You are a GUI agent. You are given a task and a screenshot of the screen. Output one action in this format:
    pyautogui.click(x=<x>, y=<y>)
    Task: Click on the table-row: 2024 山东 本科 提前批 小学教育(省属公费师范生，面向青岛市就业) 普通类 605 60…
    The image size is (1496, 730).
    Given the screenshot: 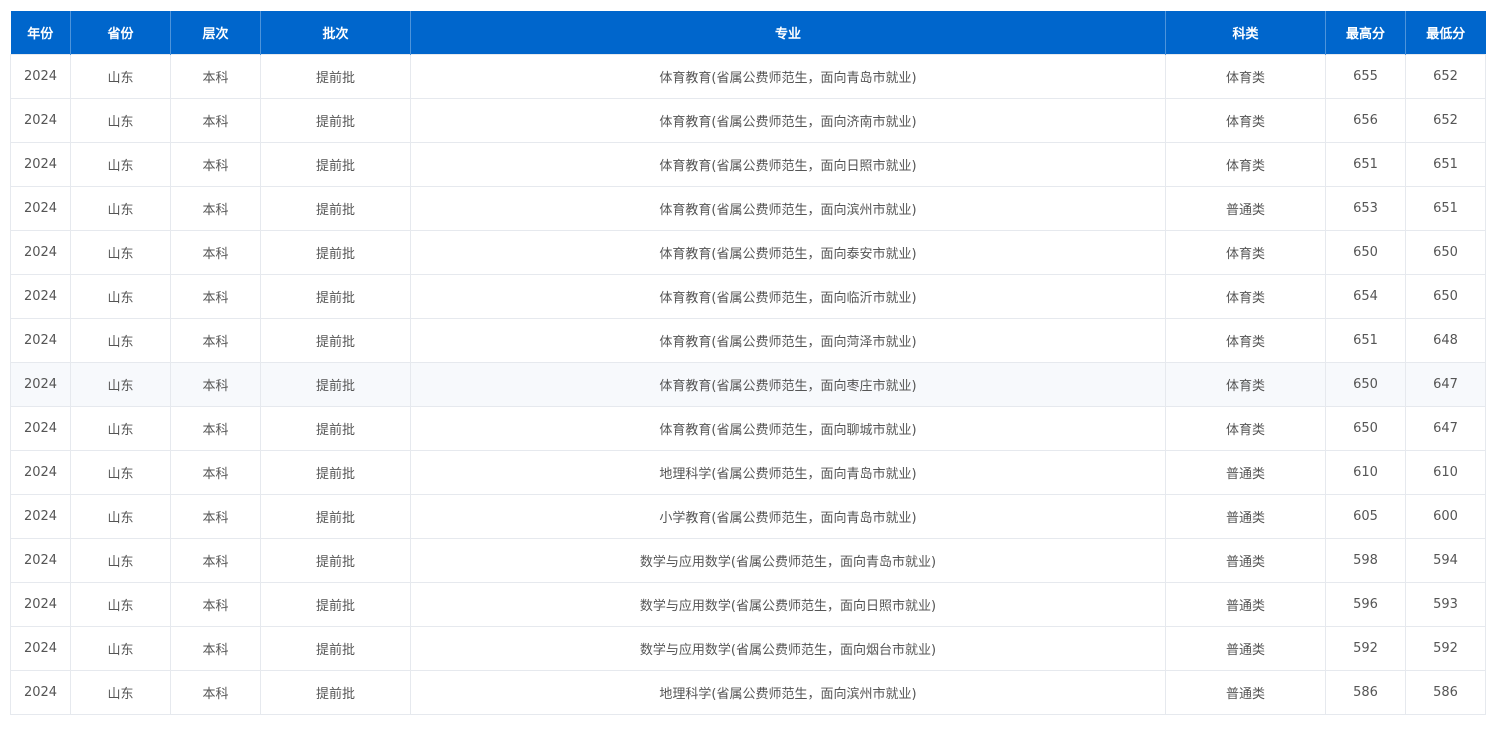 What is the action you would take?
    pyautogui.click(x=748, y=516)
    